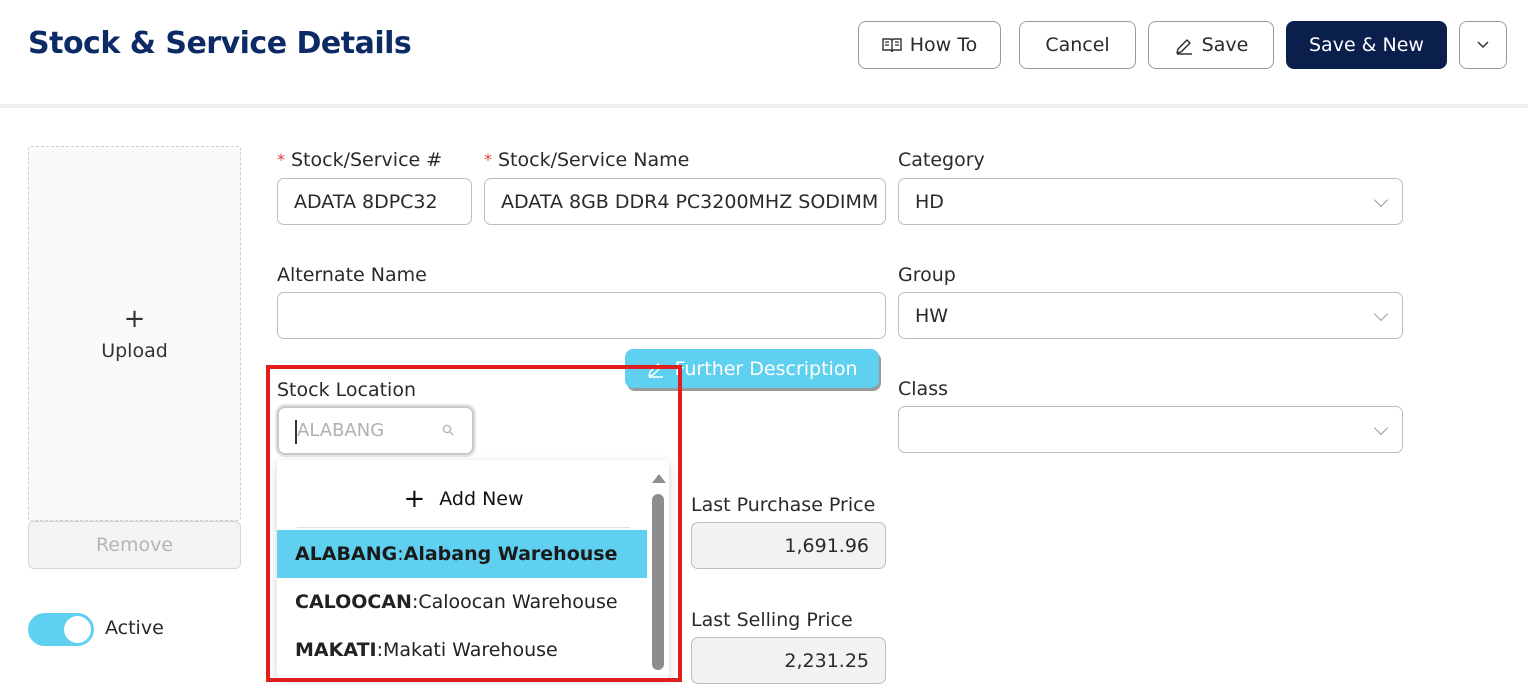 This screenshot has width=1528, height=684. I want to click on scroll-up-arrow-icon, so click(659, 478).